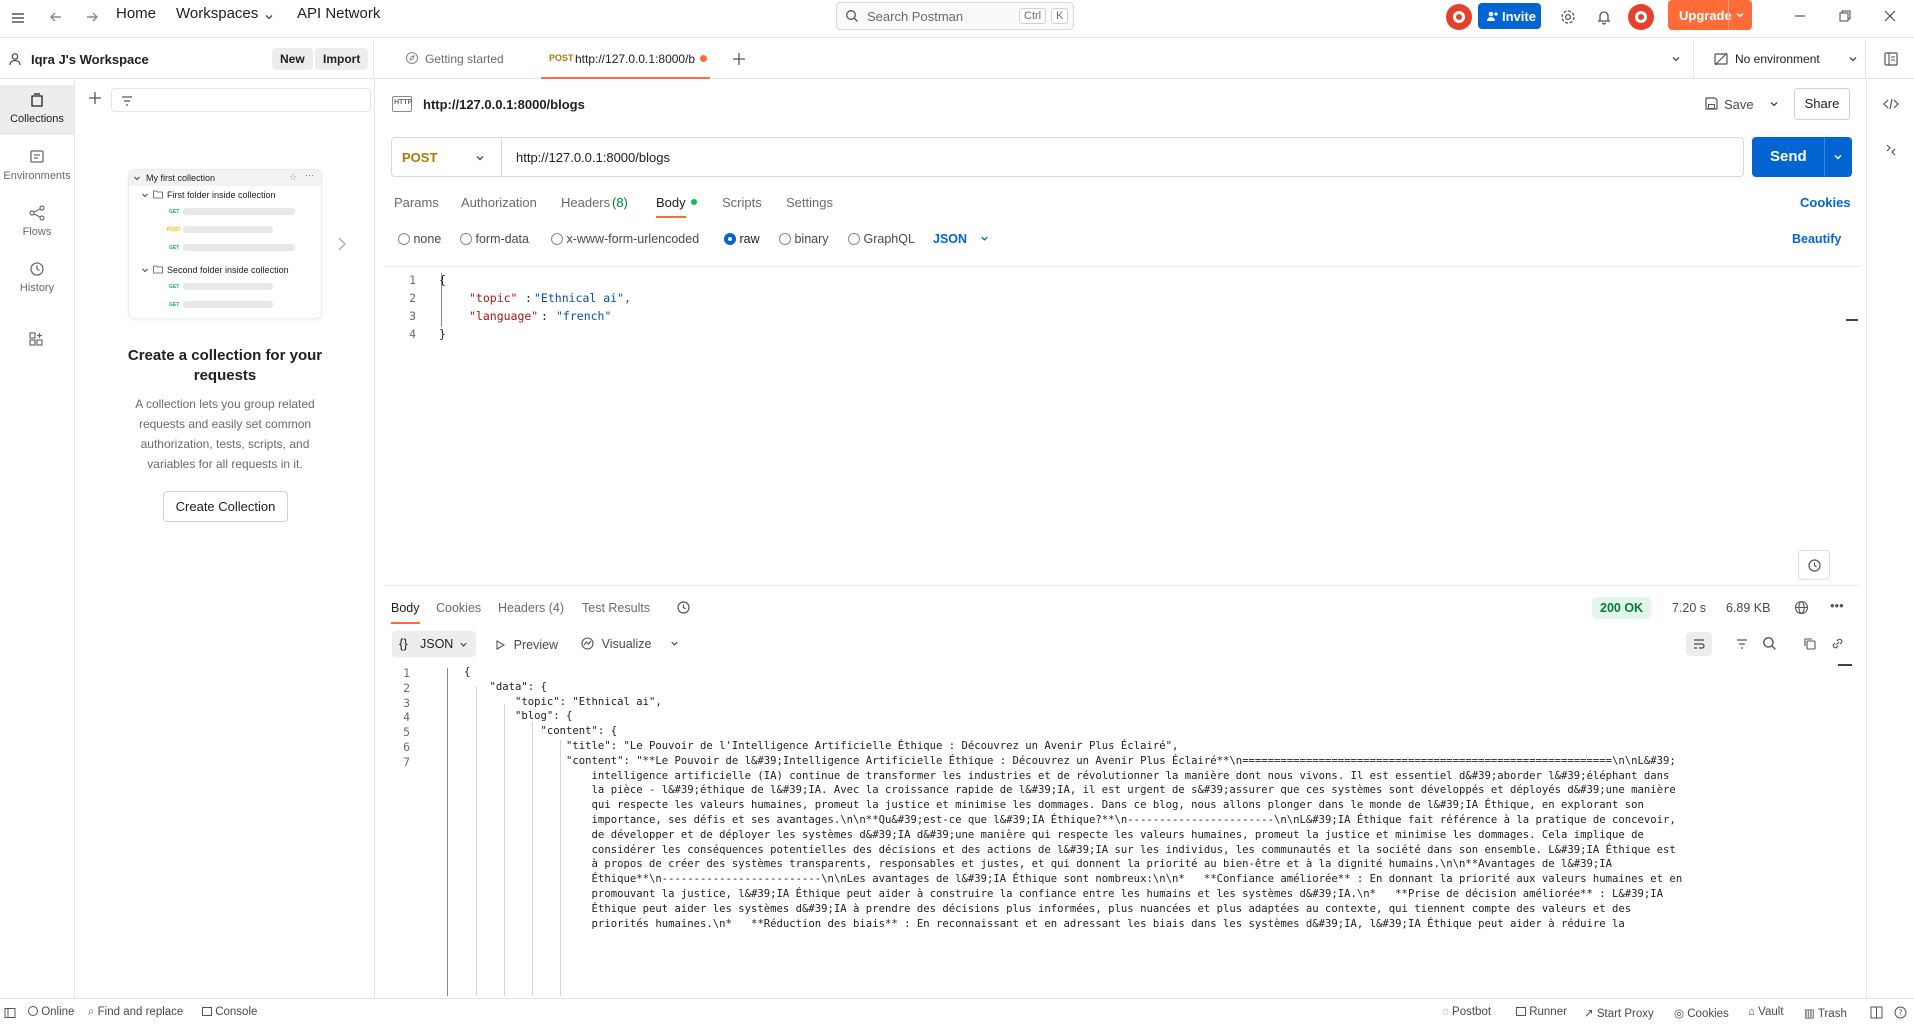 The height and width of the screenshot is (1026, 1914). Describe the element at coordinates (37, 280) in the screenshot. I see `sidebar-item-history: History` at that location.